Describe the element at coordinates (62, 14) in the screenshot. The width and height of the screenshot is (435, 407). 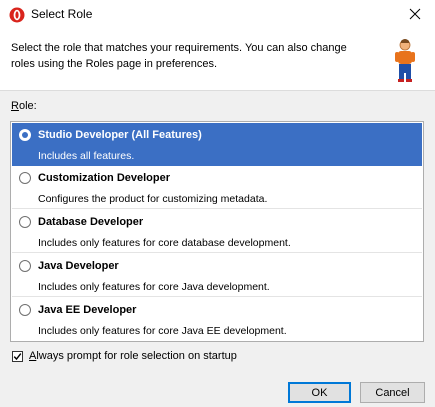
I see `window-title: Select Role` at that location.